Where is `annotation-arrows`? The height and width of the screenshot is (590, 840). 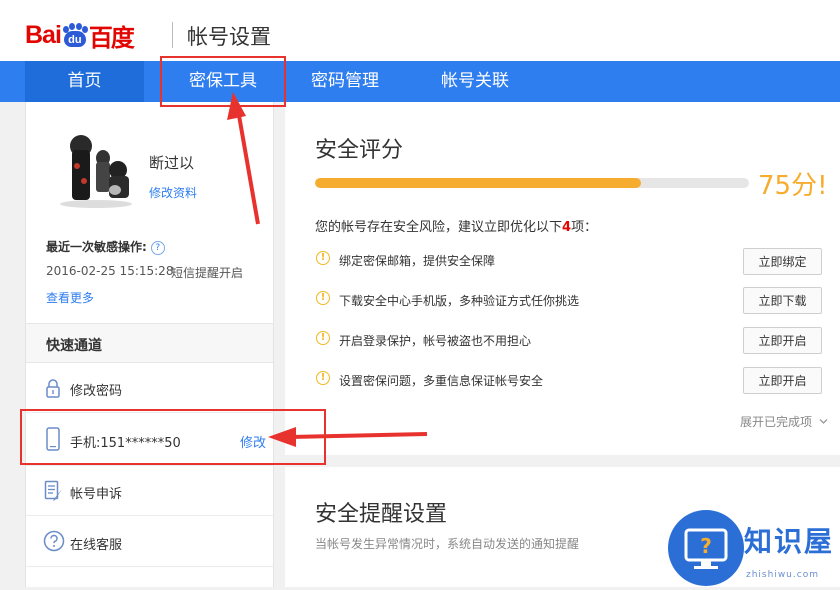 annotation-arrows is located at coordinates (327, 269).